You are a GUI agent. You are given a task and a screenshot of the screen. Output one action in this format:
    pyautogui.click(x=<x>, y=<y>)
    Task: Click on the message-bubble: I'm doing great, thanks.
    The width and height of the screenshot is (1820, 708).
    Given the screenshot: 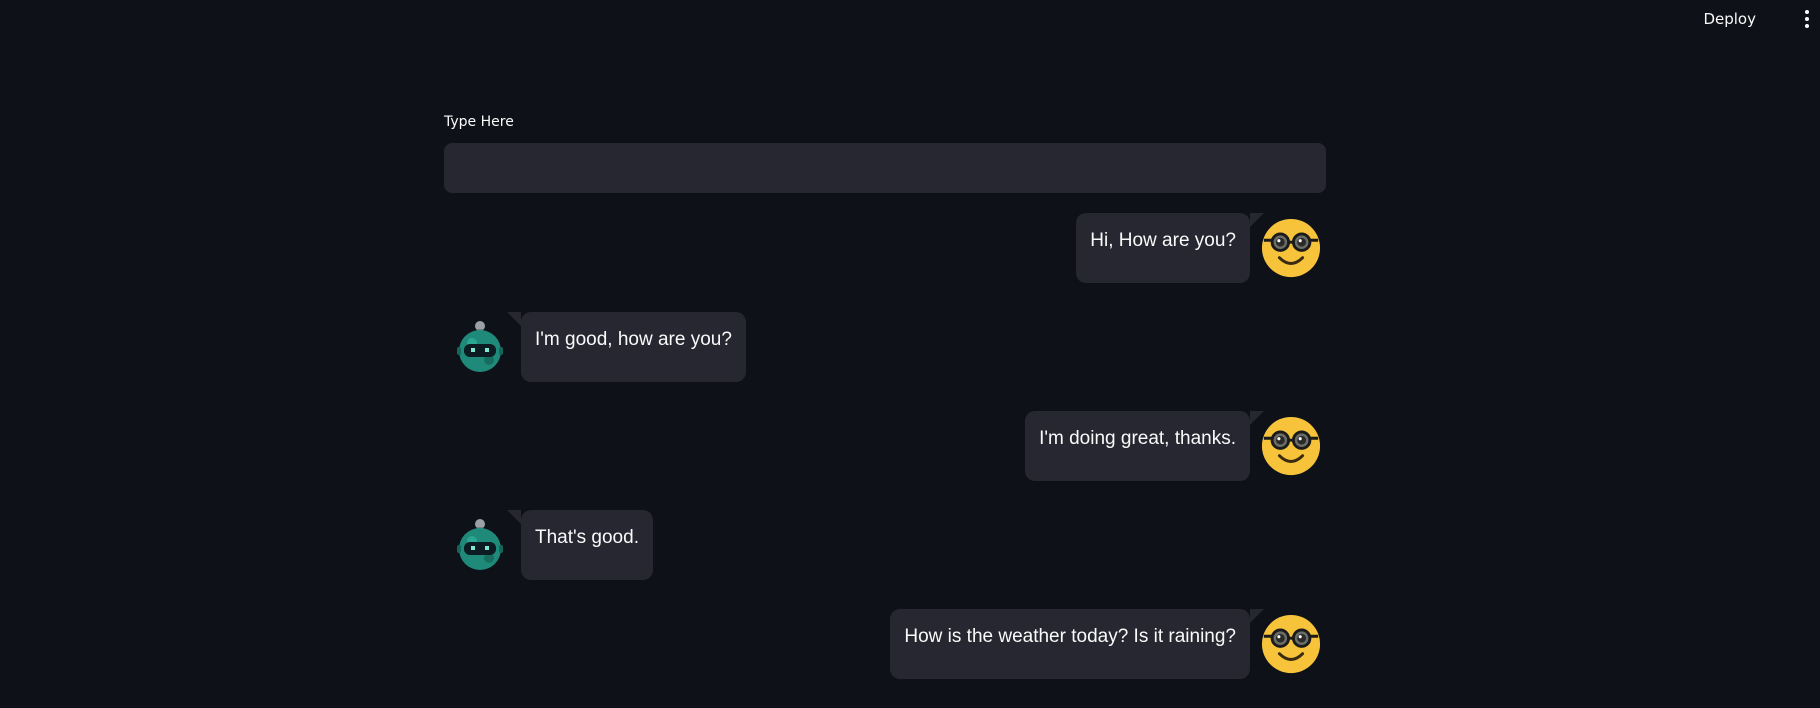 What is the action you would take?
    pyautogui.click(x=1144, y=446)
    